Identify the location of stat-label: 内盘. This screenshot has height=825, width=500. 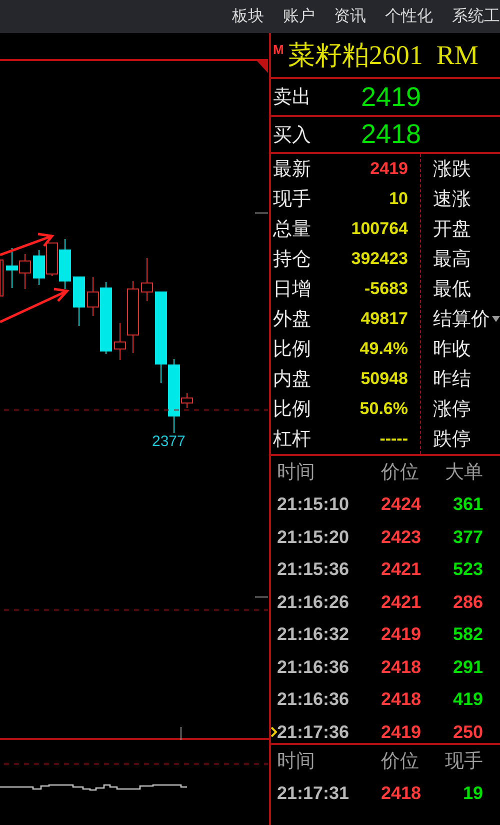
(292, 379).